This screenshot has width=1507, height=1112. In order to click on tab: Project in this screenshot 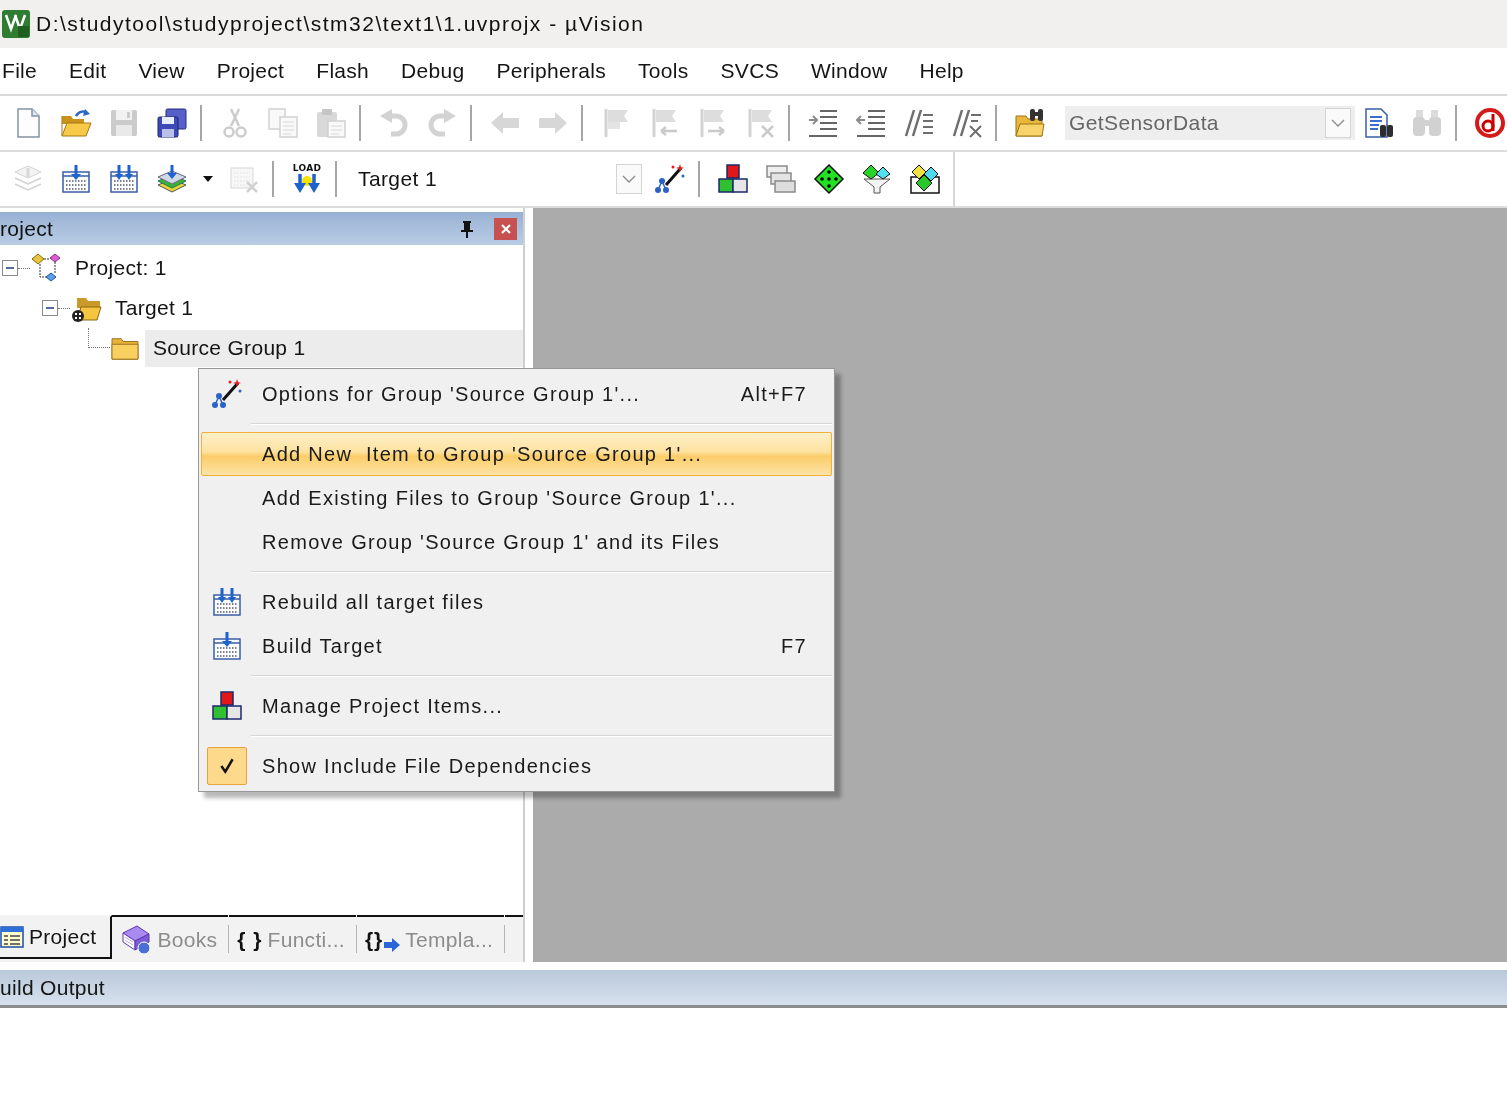, I will do `click(56, 937)`.